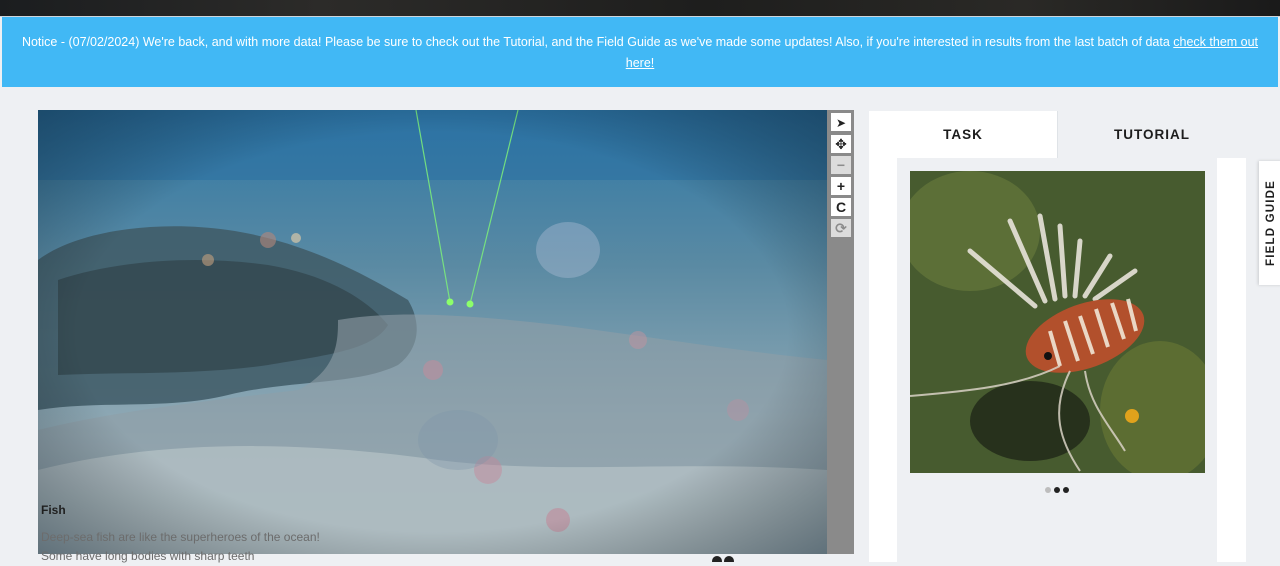 The height and width of the screenshot is (566, 1280). I want to click on tab-task: TASK, so click(963, 134).